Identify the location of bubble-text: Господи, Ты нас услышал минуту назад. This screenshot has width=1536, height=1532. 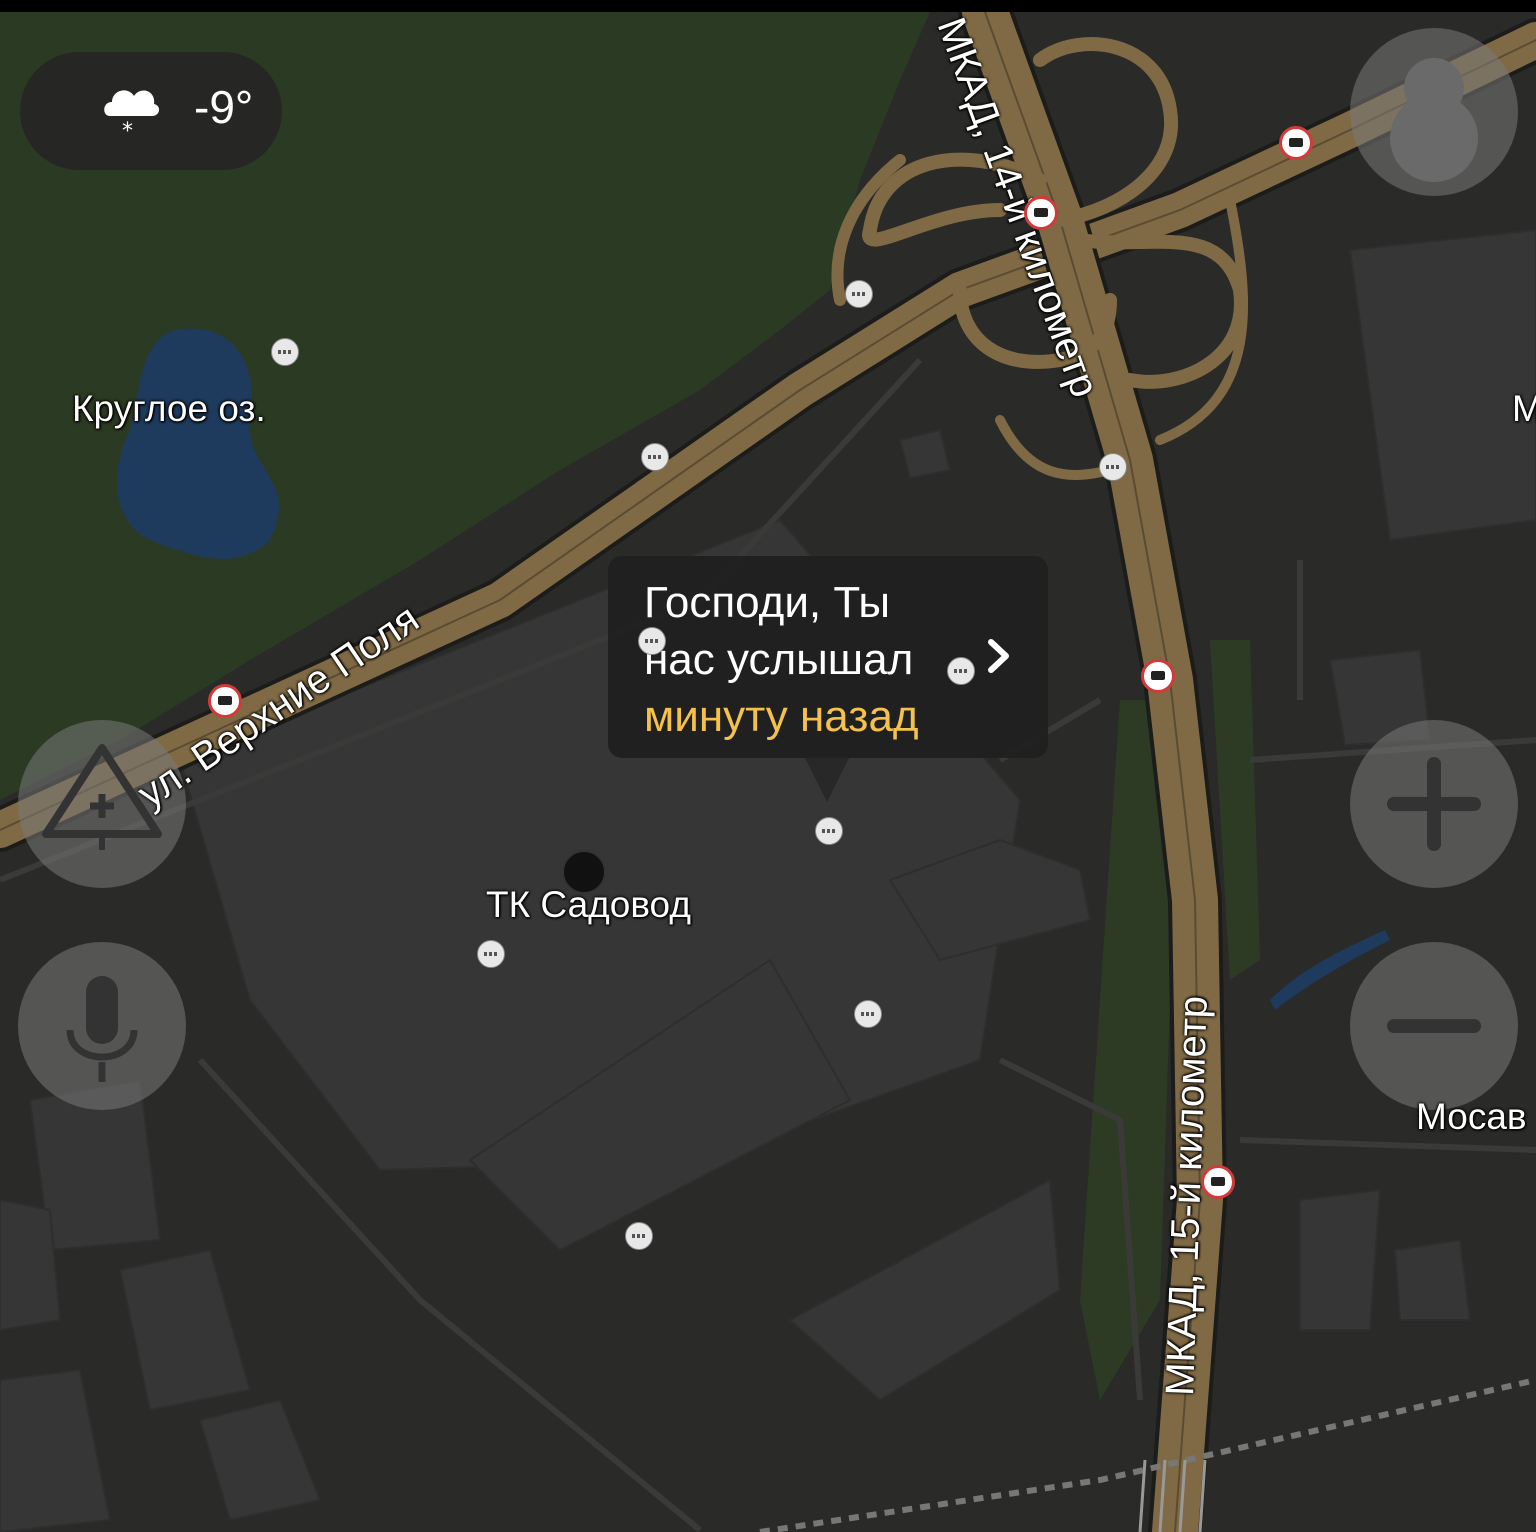
(809, 659).